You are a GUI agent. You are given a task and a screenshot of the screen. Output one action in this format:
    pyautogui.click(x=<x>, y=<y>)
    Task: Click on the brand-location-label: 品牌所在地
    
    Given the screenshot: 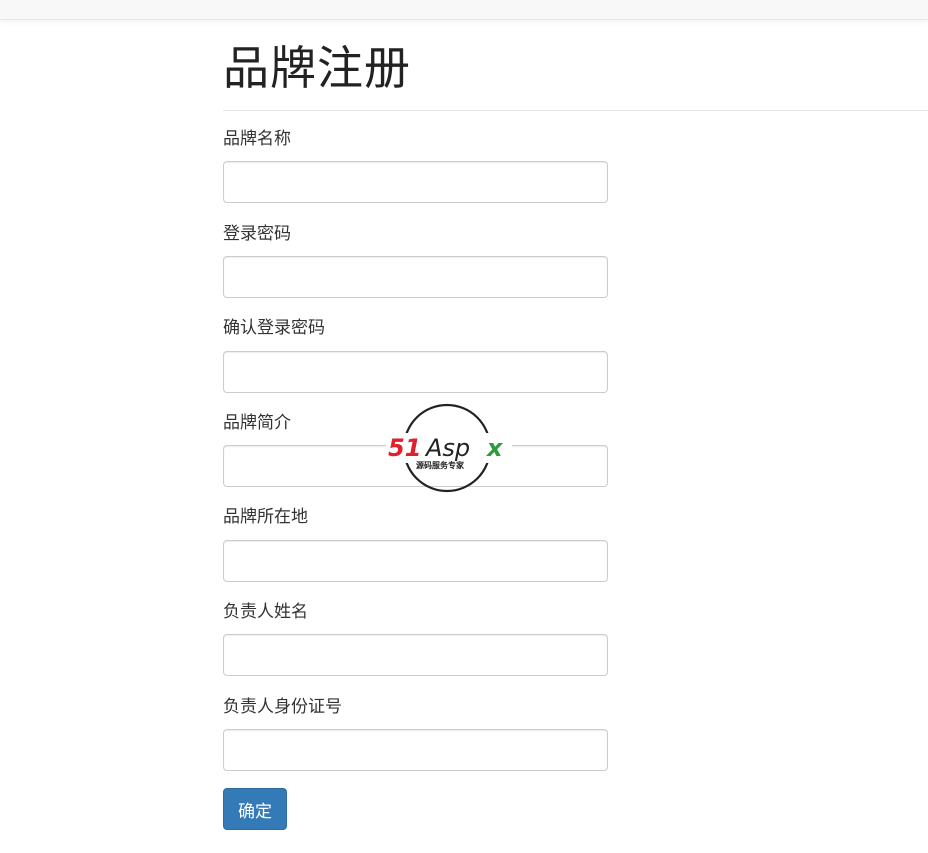 What is the action you would take?
    pyautogui.click(x=265, y=517)
    